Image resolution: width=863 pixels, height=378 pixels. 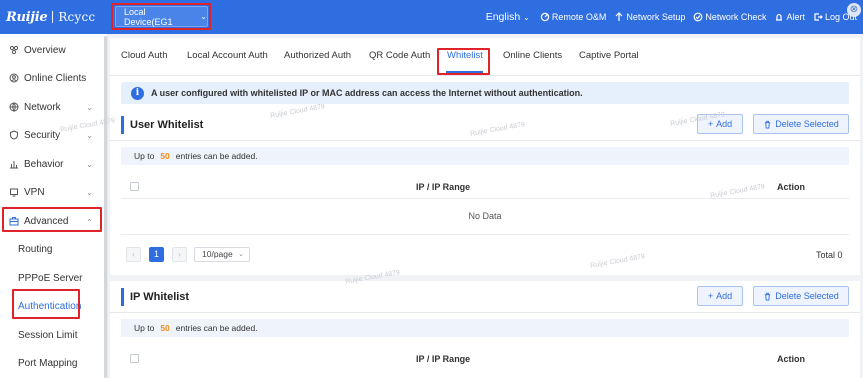 I want to click on user-whitelist-title: User Whitelist, so click(x=162, y=125).